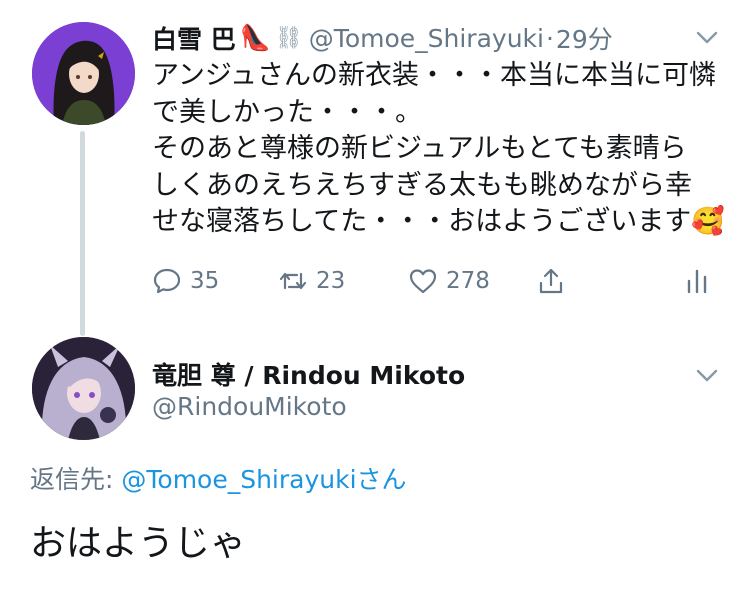 This screenshot has height=589, width=750. Describe the element at coordinates (83, 73) in the screenshot. I see `avatar-tomoe` at that location.